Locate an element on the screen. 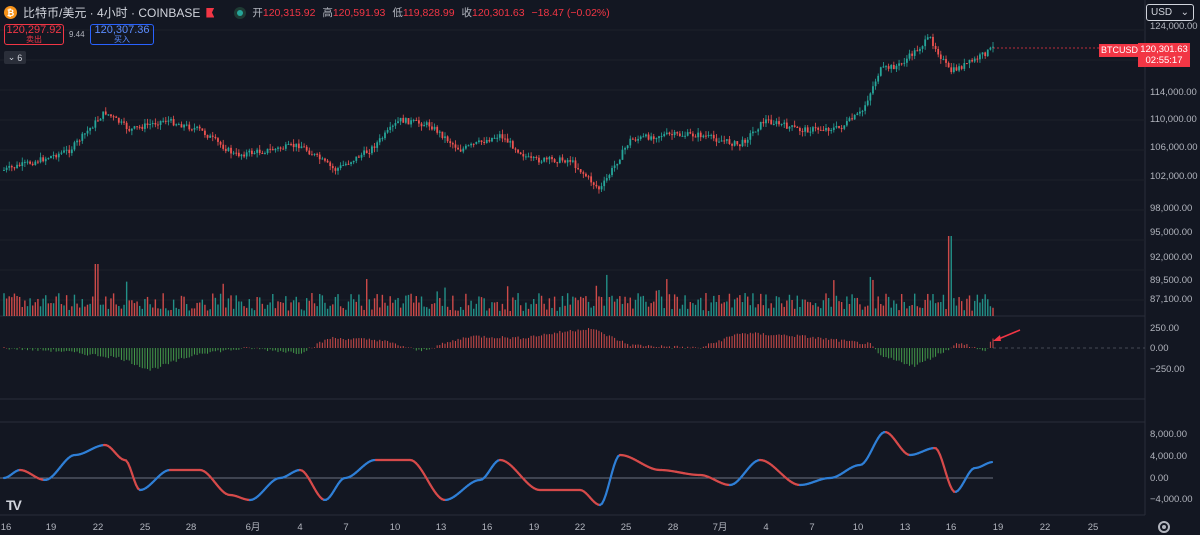 The width and height of the screenshot is (1200, 535). symbol-title: 比特币/美元 · 4小时 · COINBASE is located at coordinates (111, 12).